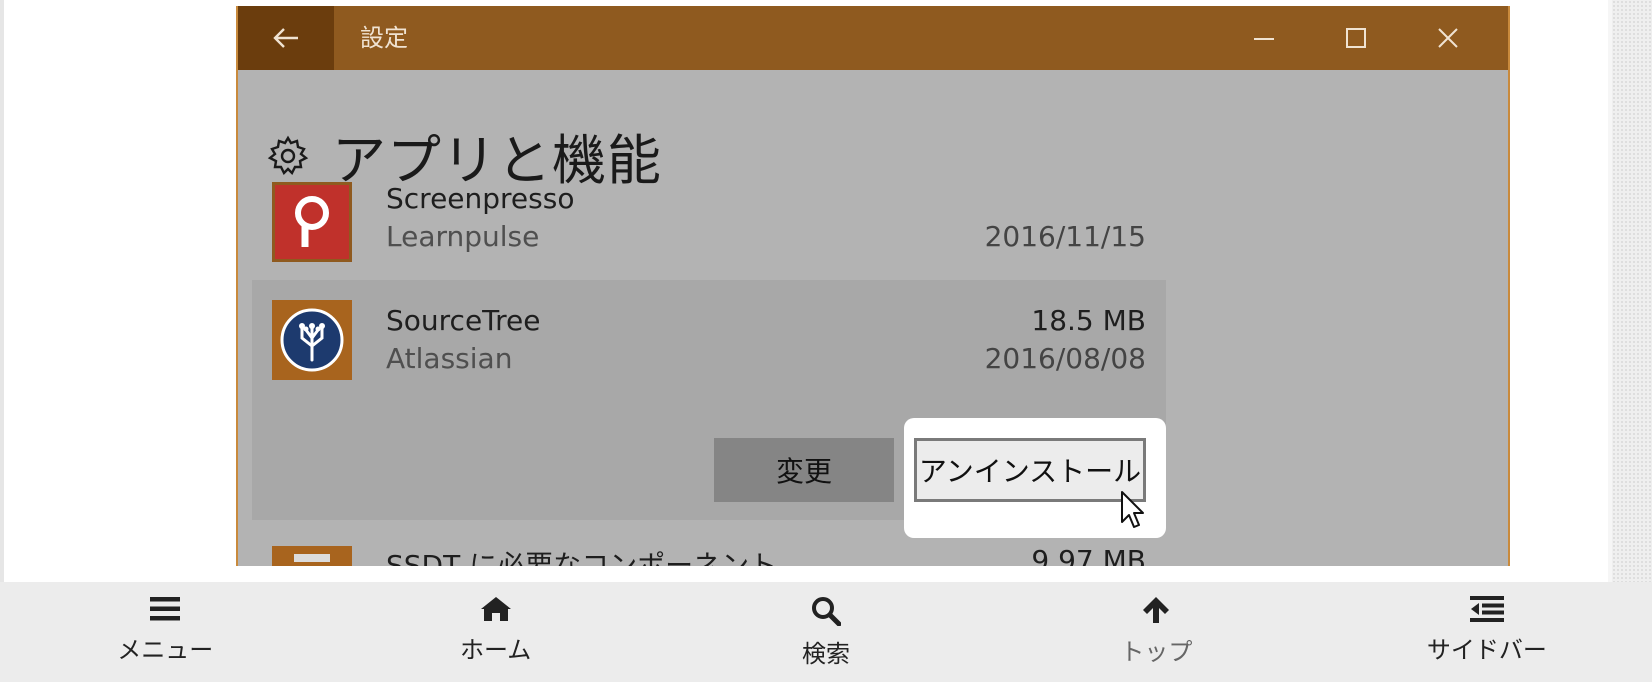  Describe the element at coordinates (165, 632) in the screenshot. I see `nav-menu: メニュー` at that location.